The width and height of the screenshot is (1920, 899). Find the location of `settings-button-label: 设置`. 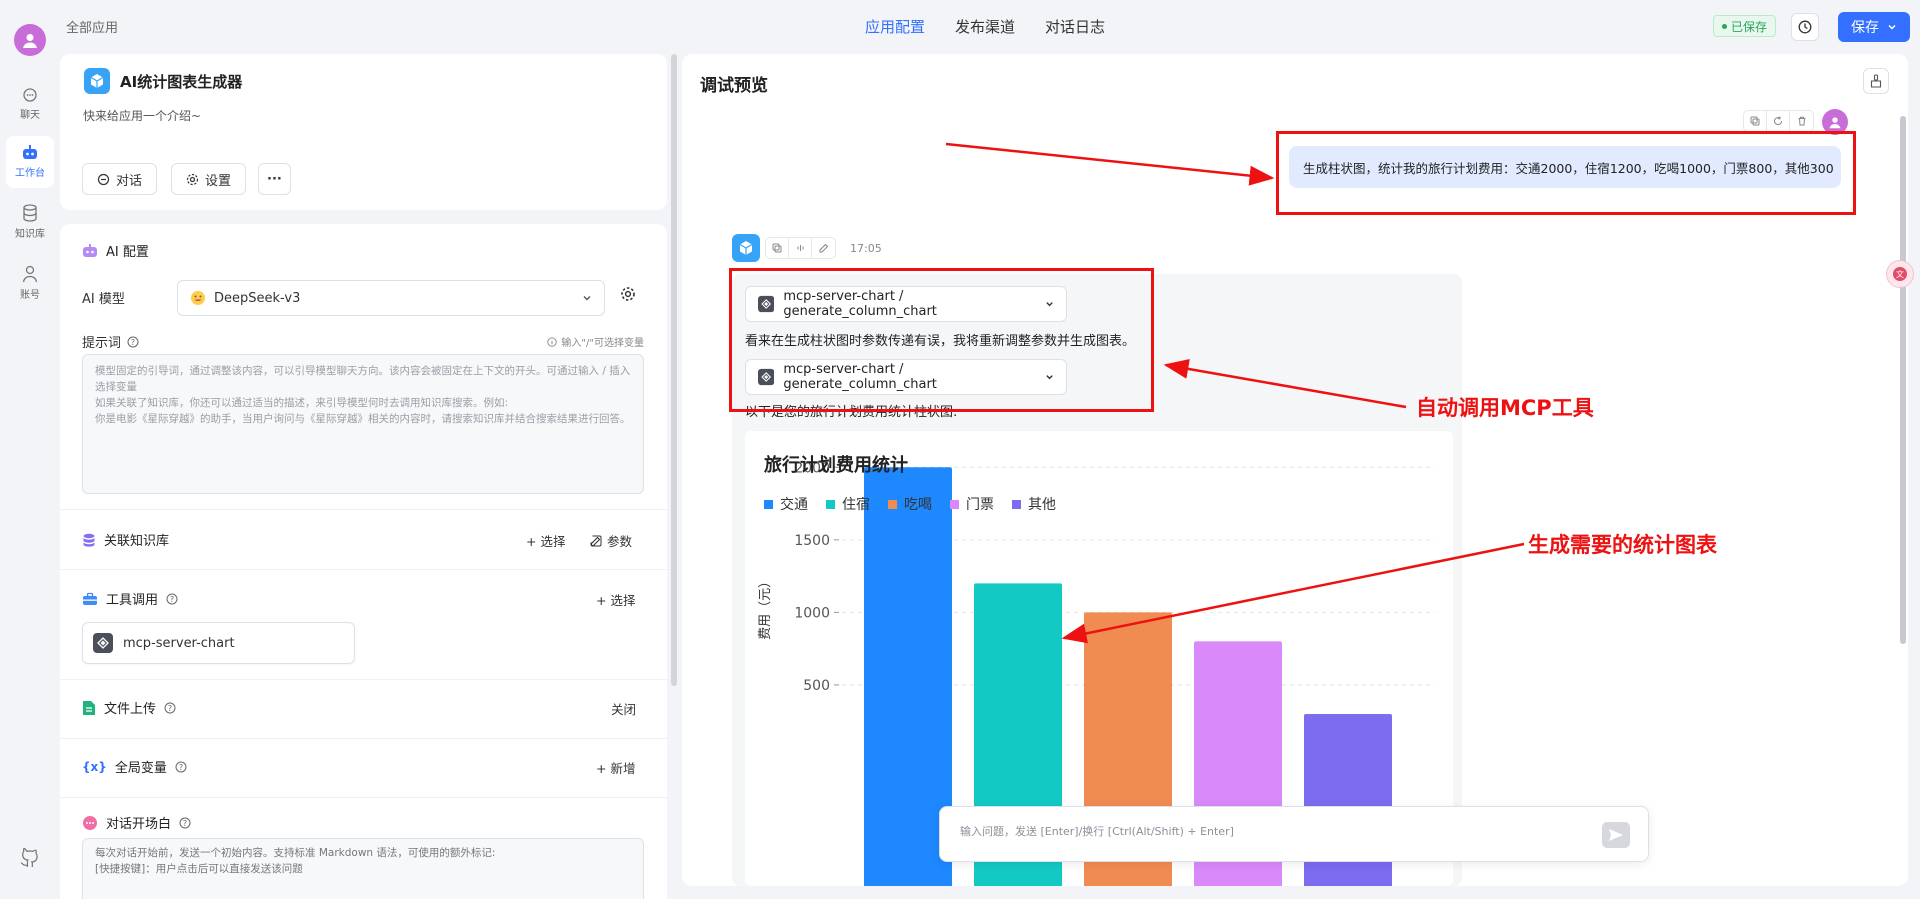

settings-button-label: 设置 is located at coordinates (218, 181).